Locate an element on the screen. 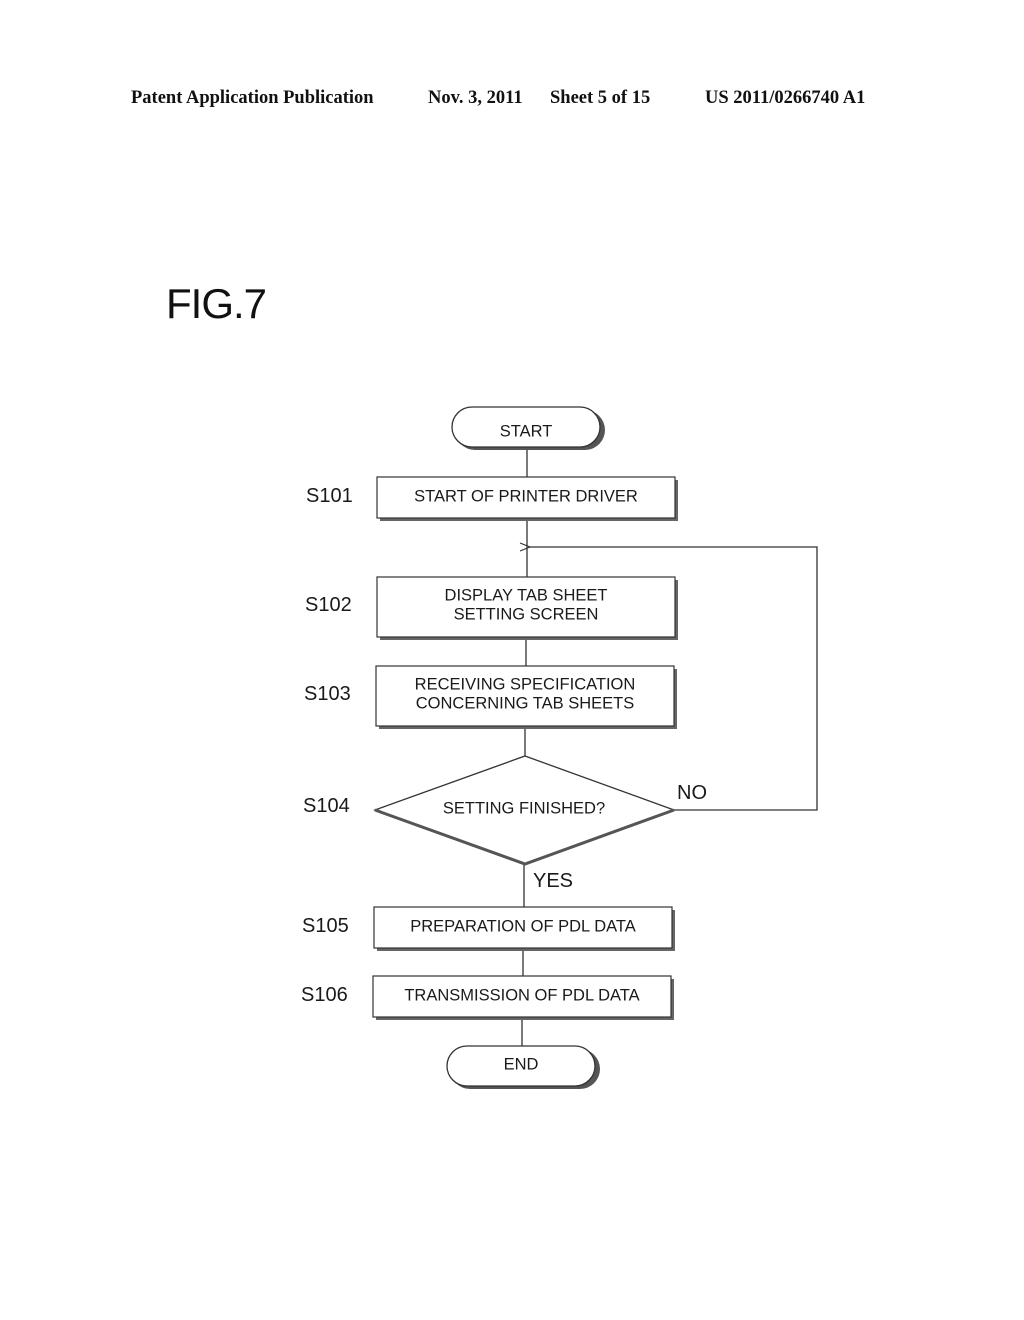  step-s101: S101 START OF PRINTER DRIVER is located at coordinates (492, 498).